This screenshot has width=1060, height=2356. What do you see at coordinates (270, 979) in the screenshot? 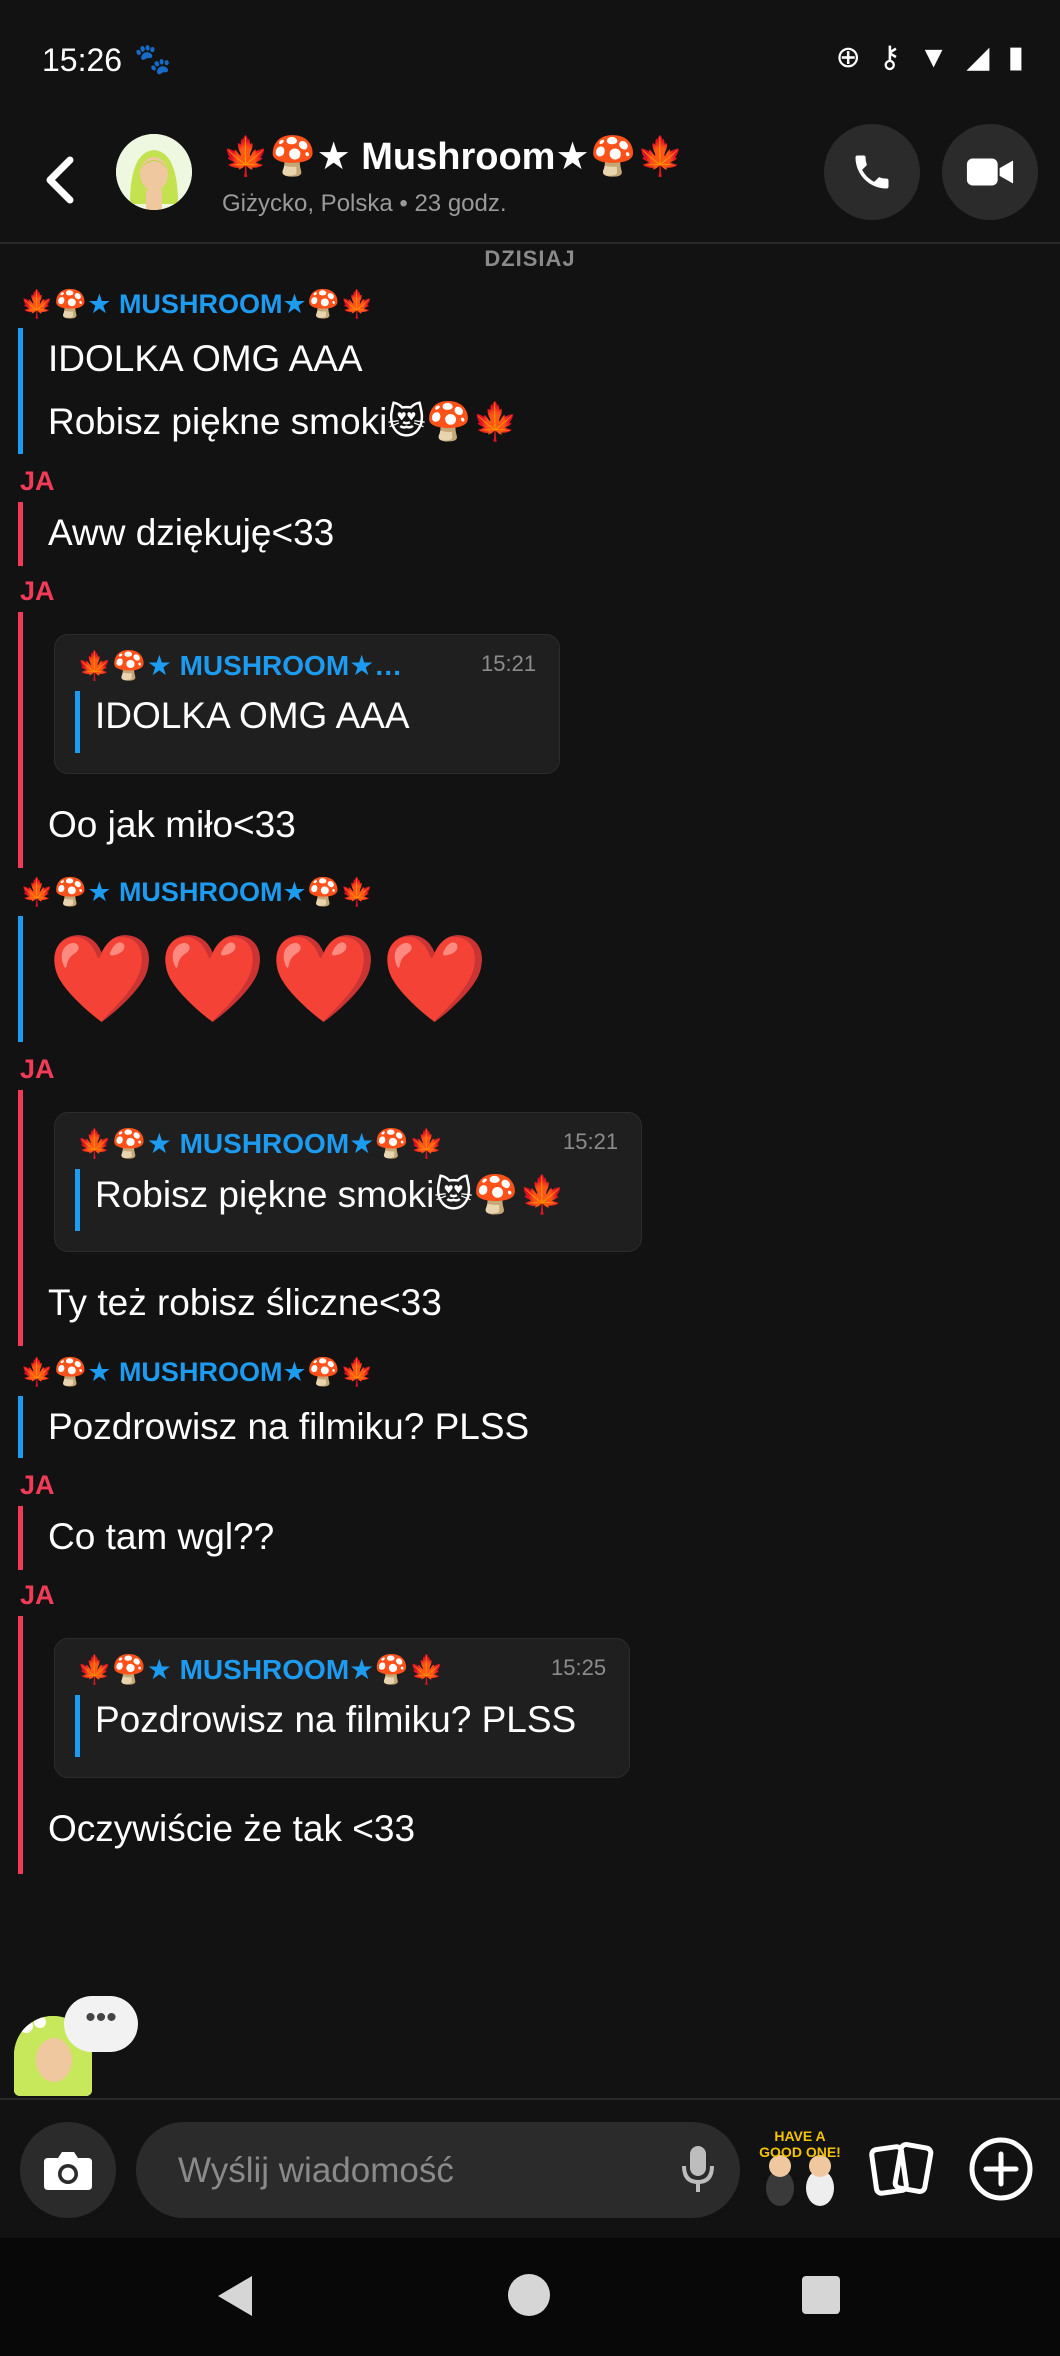
I see `hearts-message: ❤️❤️❤️❤️` at bounding box center [270, 979].